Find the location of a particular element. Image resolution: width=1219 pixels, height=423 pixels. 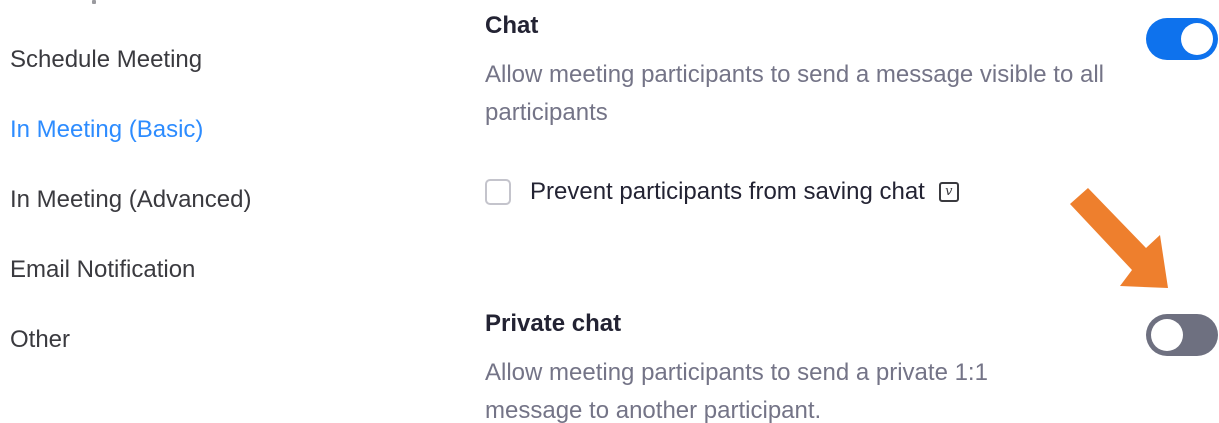

sidebar-item-other: Other is located at coordinates (40, 340).